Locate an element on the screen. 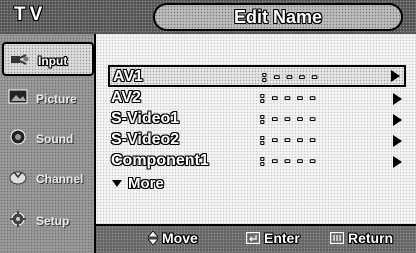 The height and width of the screenshot is (253, 416). list-item-component1: Component1 : - - - - is located at coordinates (257, 162).